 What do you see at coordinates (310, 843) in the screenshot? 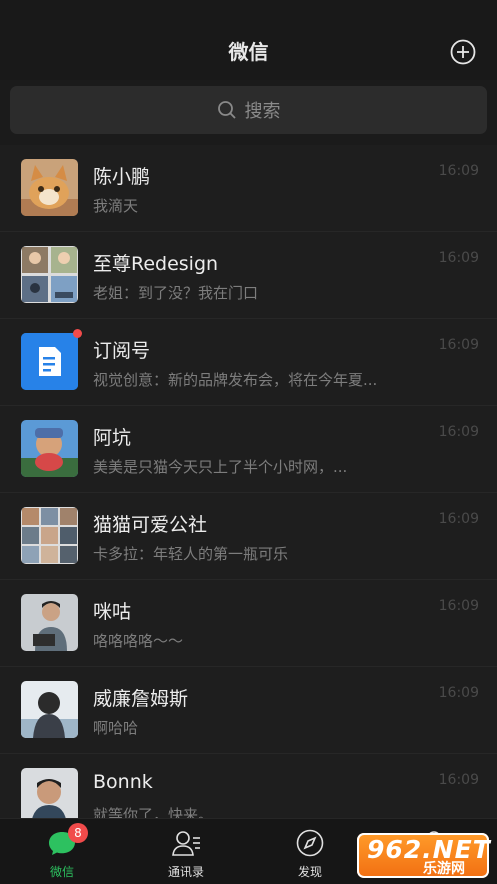
I see `compass-icon` at bounding box center [310, 843].